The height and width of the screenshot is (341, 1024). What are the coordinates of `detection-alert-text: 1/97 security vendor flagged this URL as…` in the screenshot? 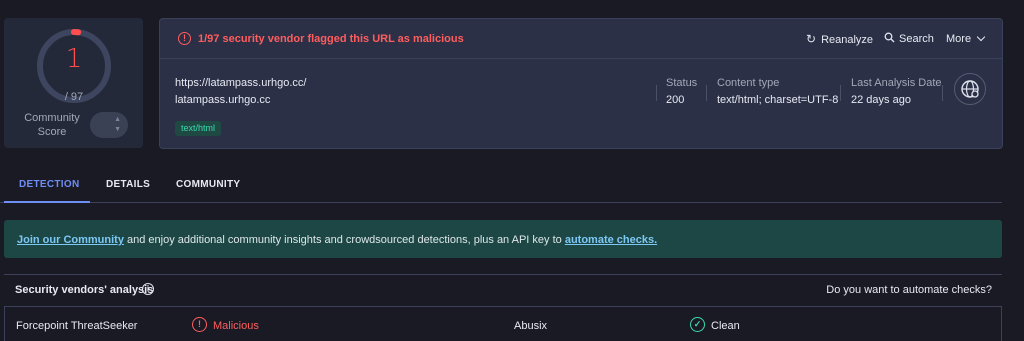 It's located at (331, 39).